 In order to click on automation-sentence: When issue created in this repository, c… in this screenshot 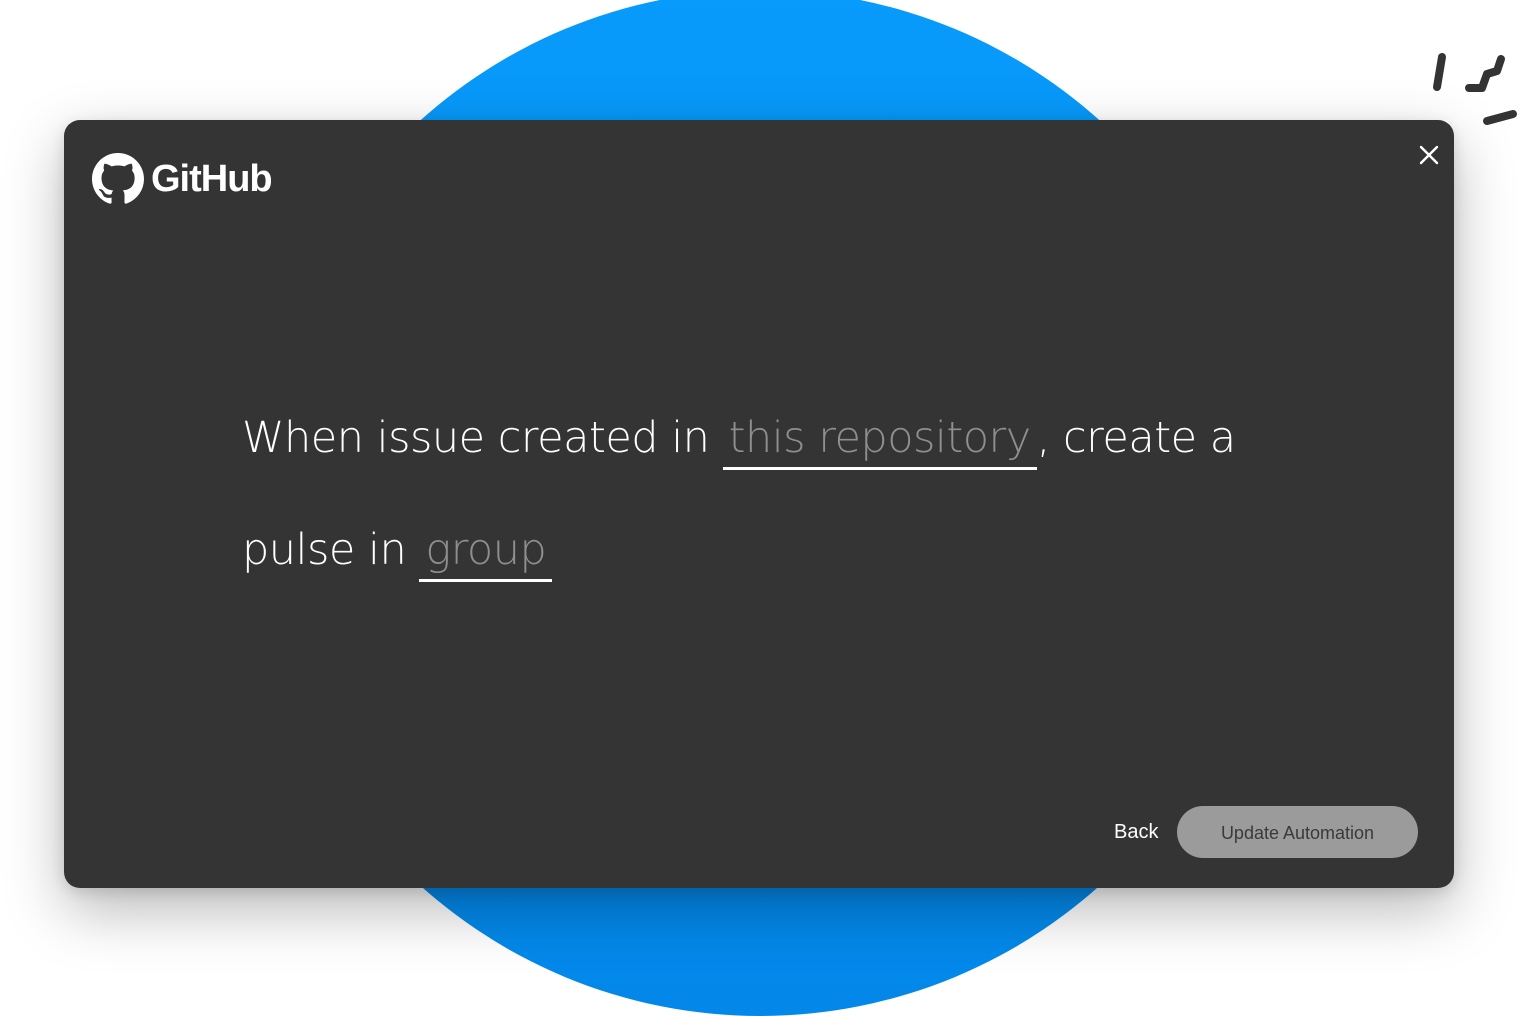, I will do `click(752, 494)`.